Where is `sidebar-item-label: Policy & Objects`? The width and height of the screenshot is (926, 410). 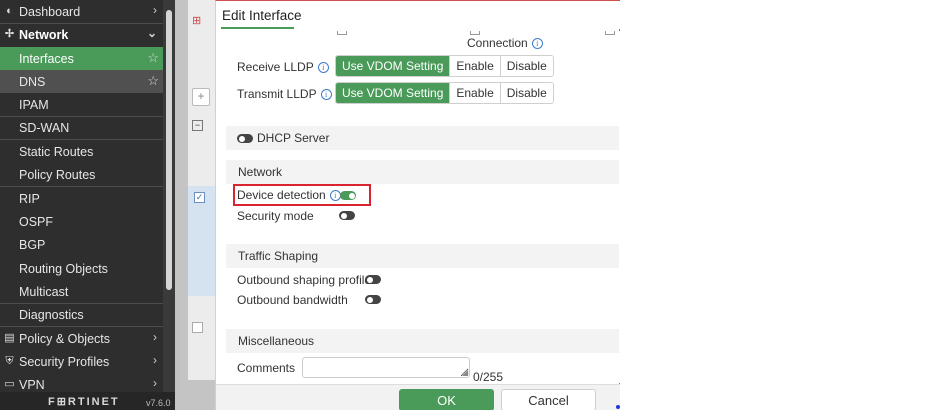
sidebar-item-label: Policy & Objects is located at coordinates (65, 338).